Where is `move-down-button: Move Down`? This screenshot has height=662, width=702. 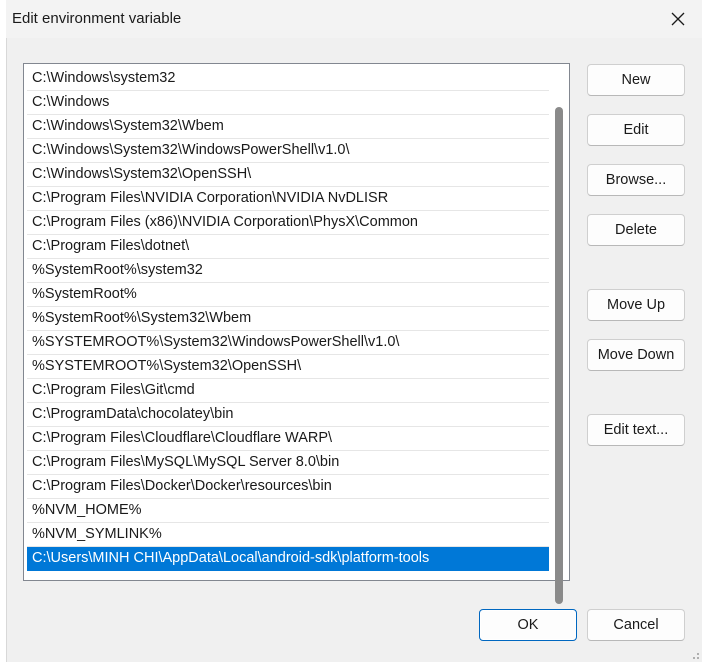 move-down-button: Move Down is located at coordinates (636, 355).